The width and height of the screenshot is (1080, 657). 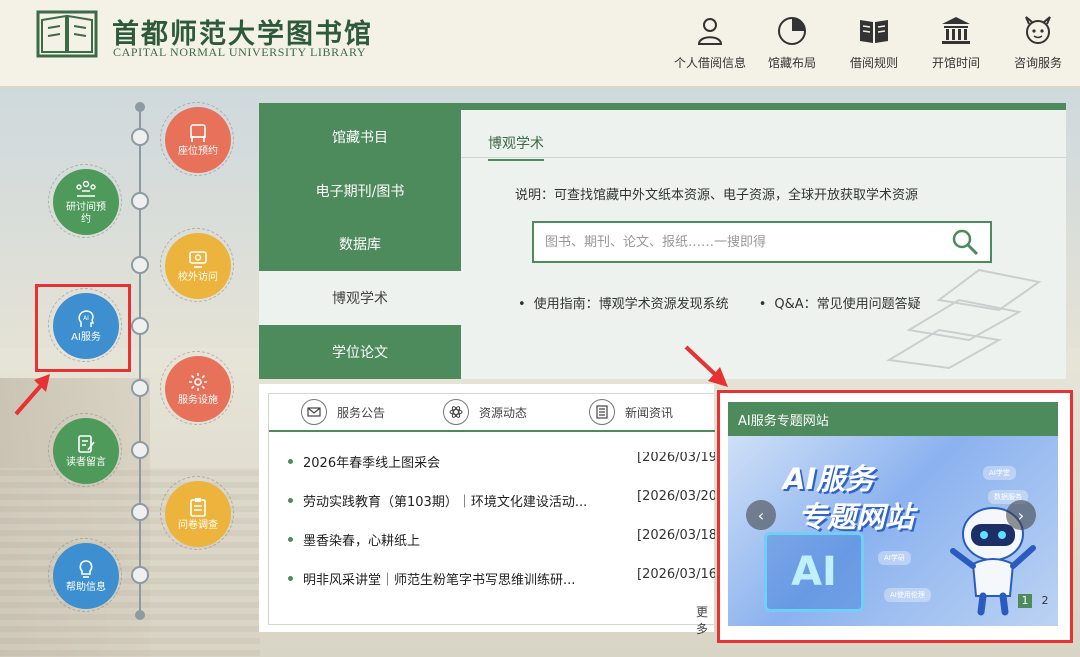 What do you see at coordinates (198, 400) in the screenshot?
I see `service-facilities-label: 服务设施` at bounding box center [198, 400].